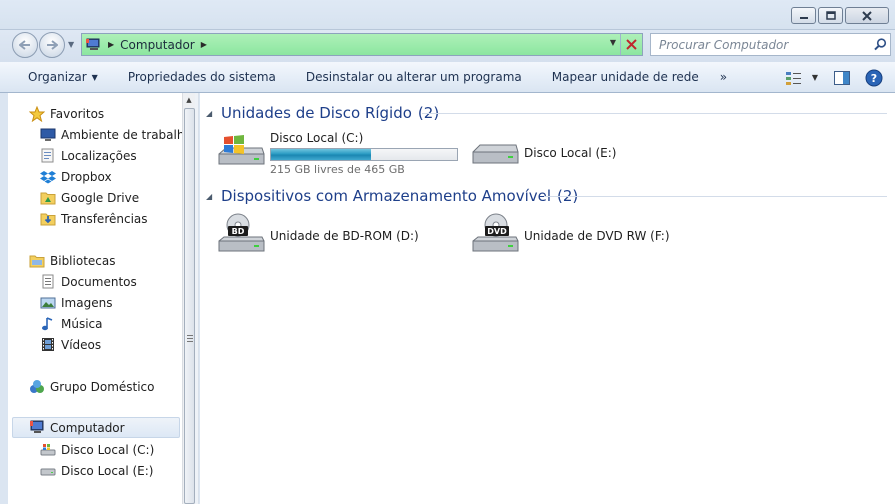  What do you see at coordinates (48, 303) in the screenshot?
I see `pictures-icon` at bounding box center [48, 303].